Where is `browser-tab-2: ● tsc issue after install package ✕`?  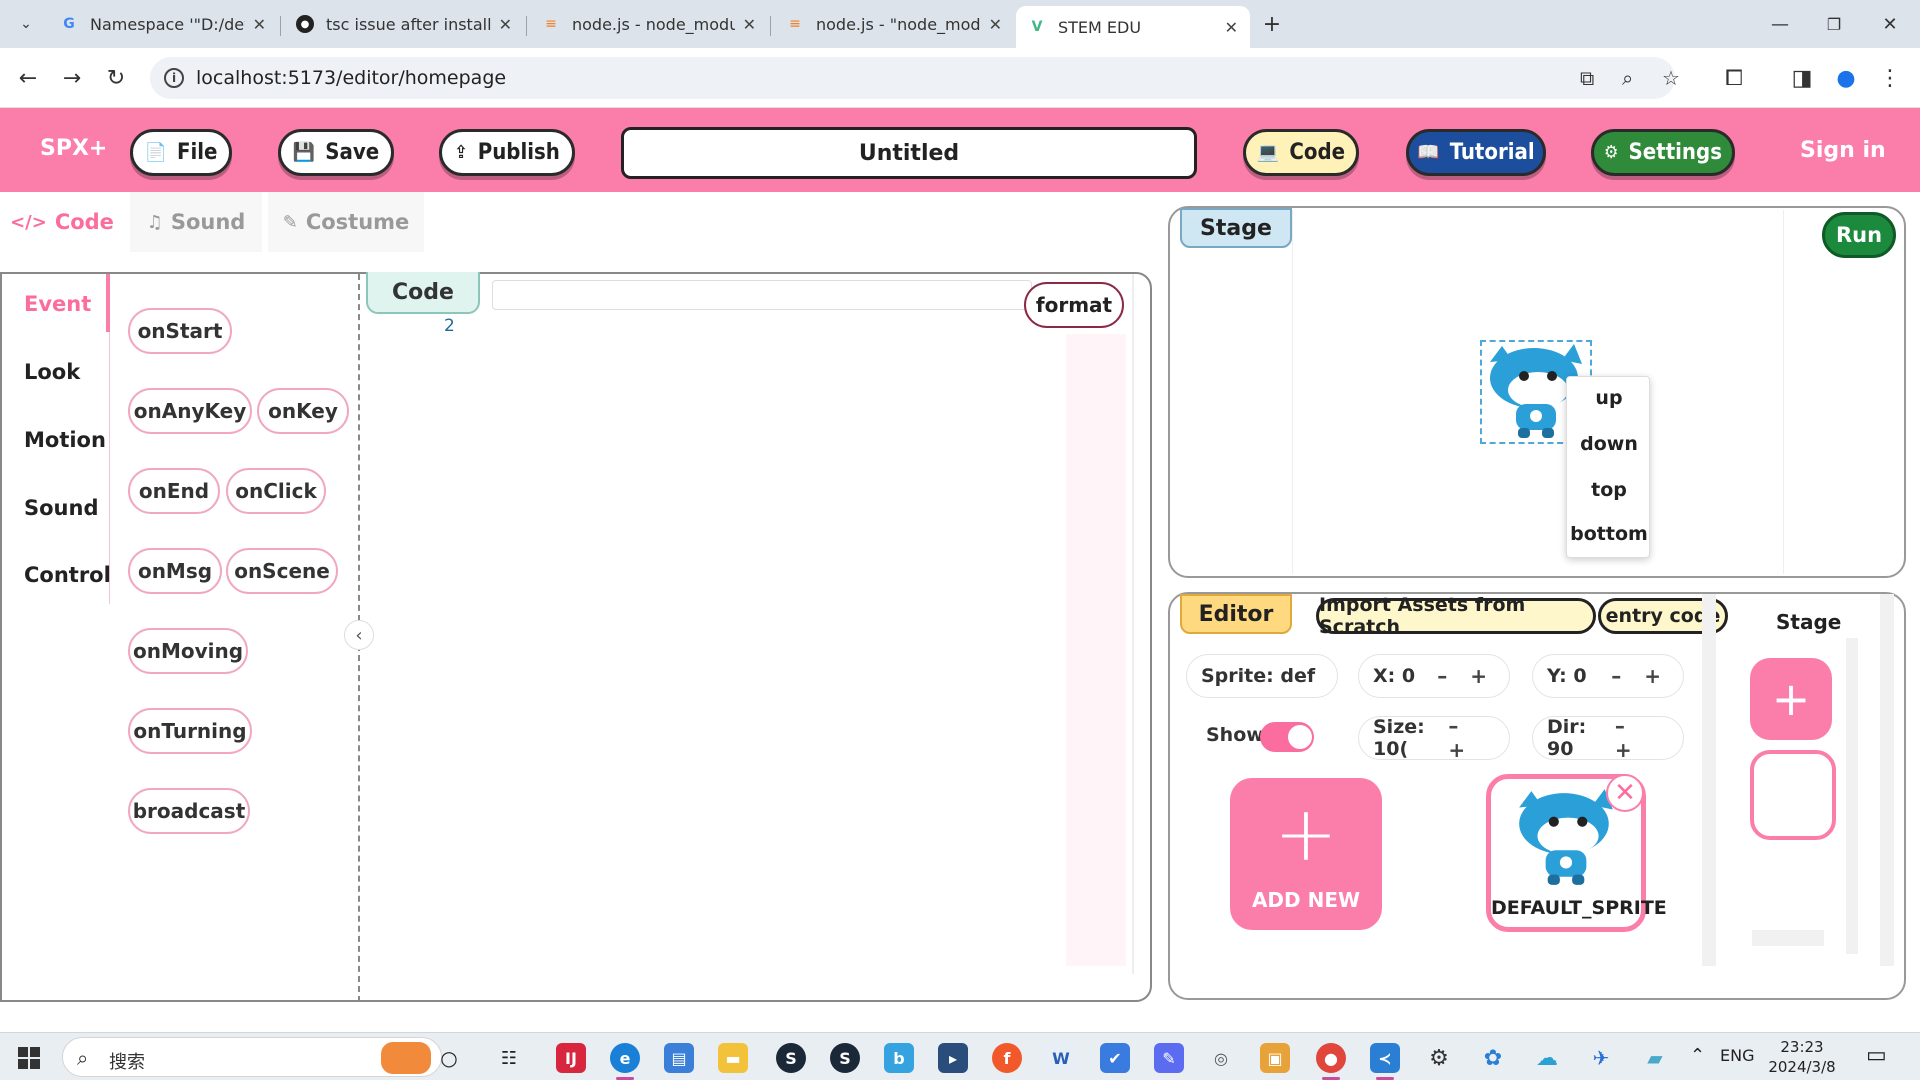
browser-tab-2: ● tsc issue after install package ✕ is located at coordinates (404, 24).